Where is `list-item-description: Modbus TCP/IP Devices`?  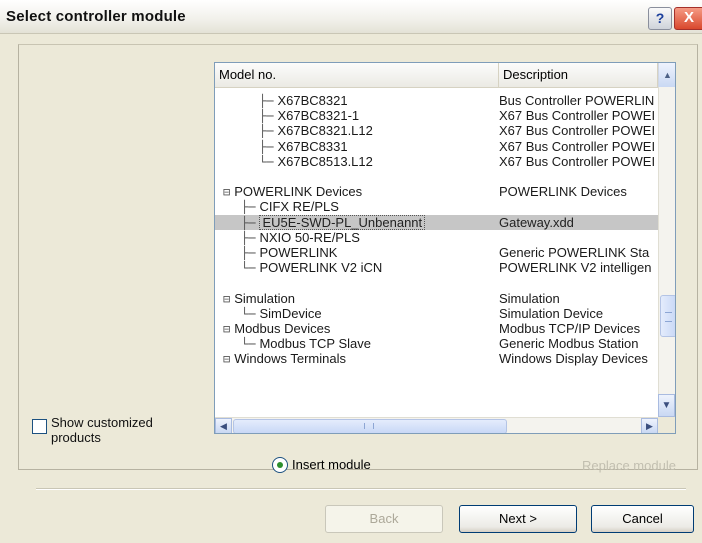 list-item-description: Modbus TCP/IP Devices is located at coordinates (570, 328).